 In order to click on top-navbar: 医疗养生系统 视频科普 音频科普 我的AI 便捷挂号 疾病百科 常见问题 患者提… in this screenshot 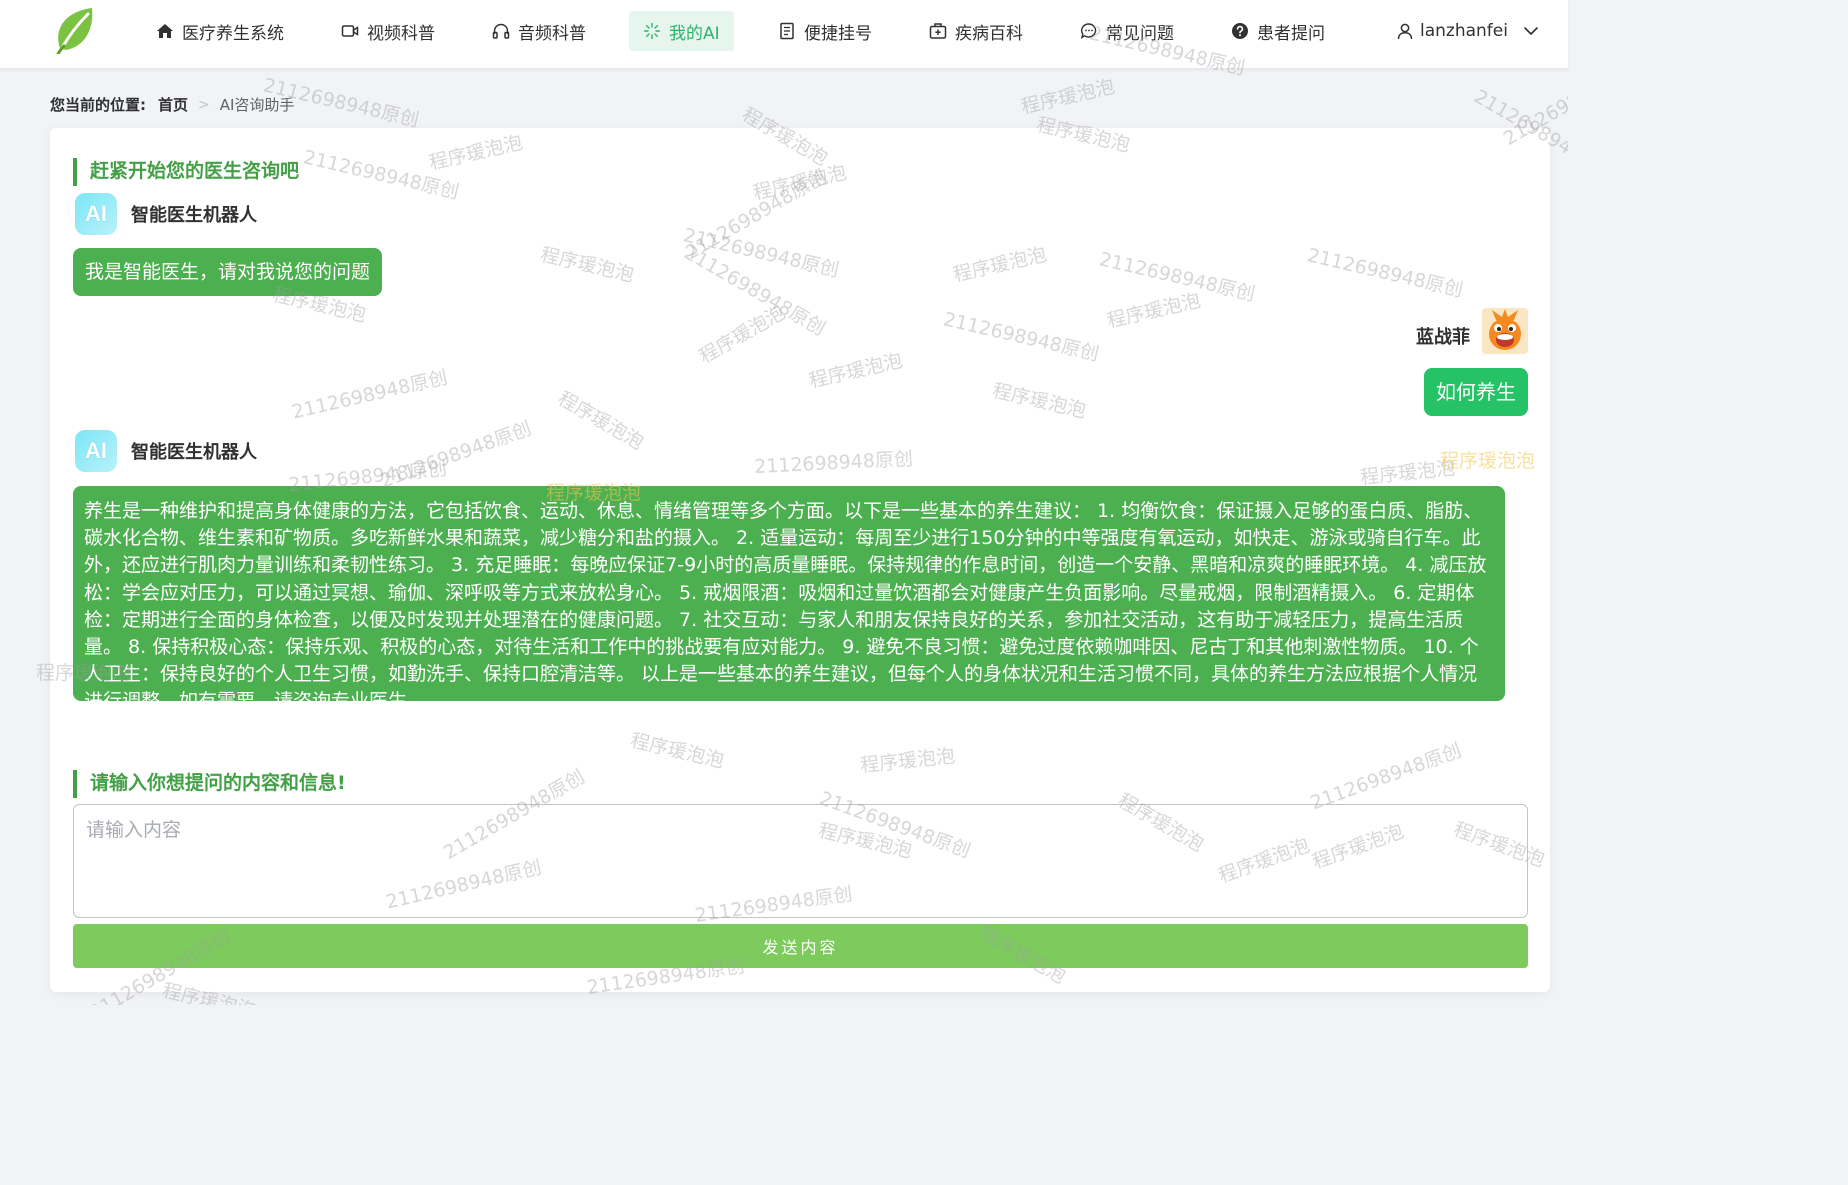, I will do `click(784, 34)`.